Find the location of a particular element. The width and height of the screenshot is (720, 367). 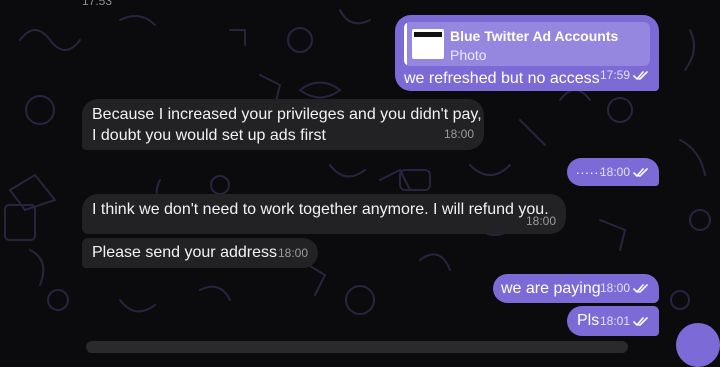

outgoing-message: ...... 18:00 is located at coordinates (613, 172).